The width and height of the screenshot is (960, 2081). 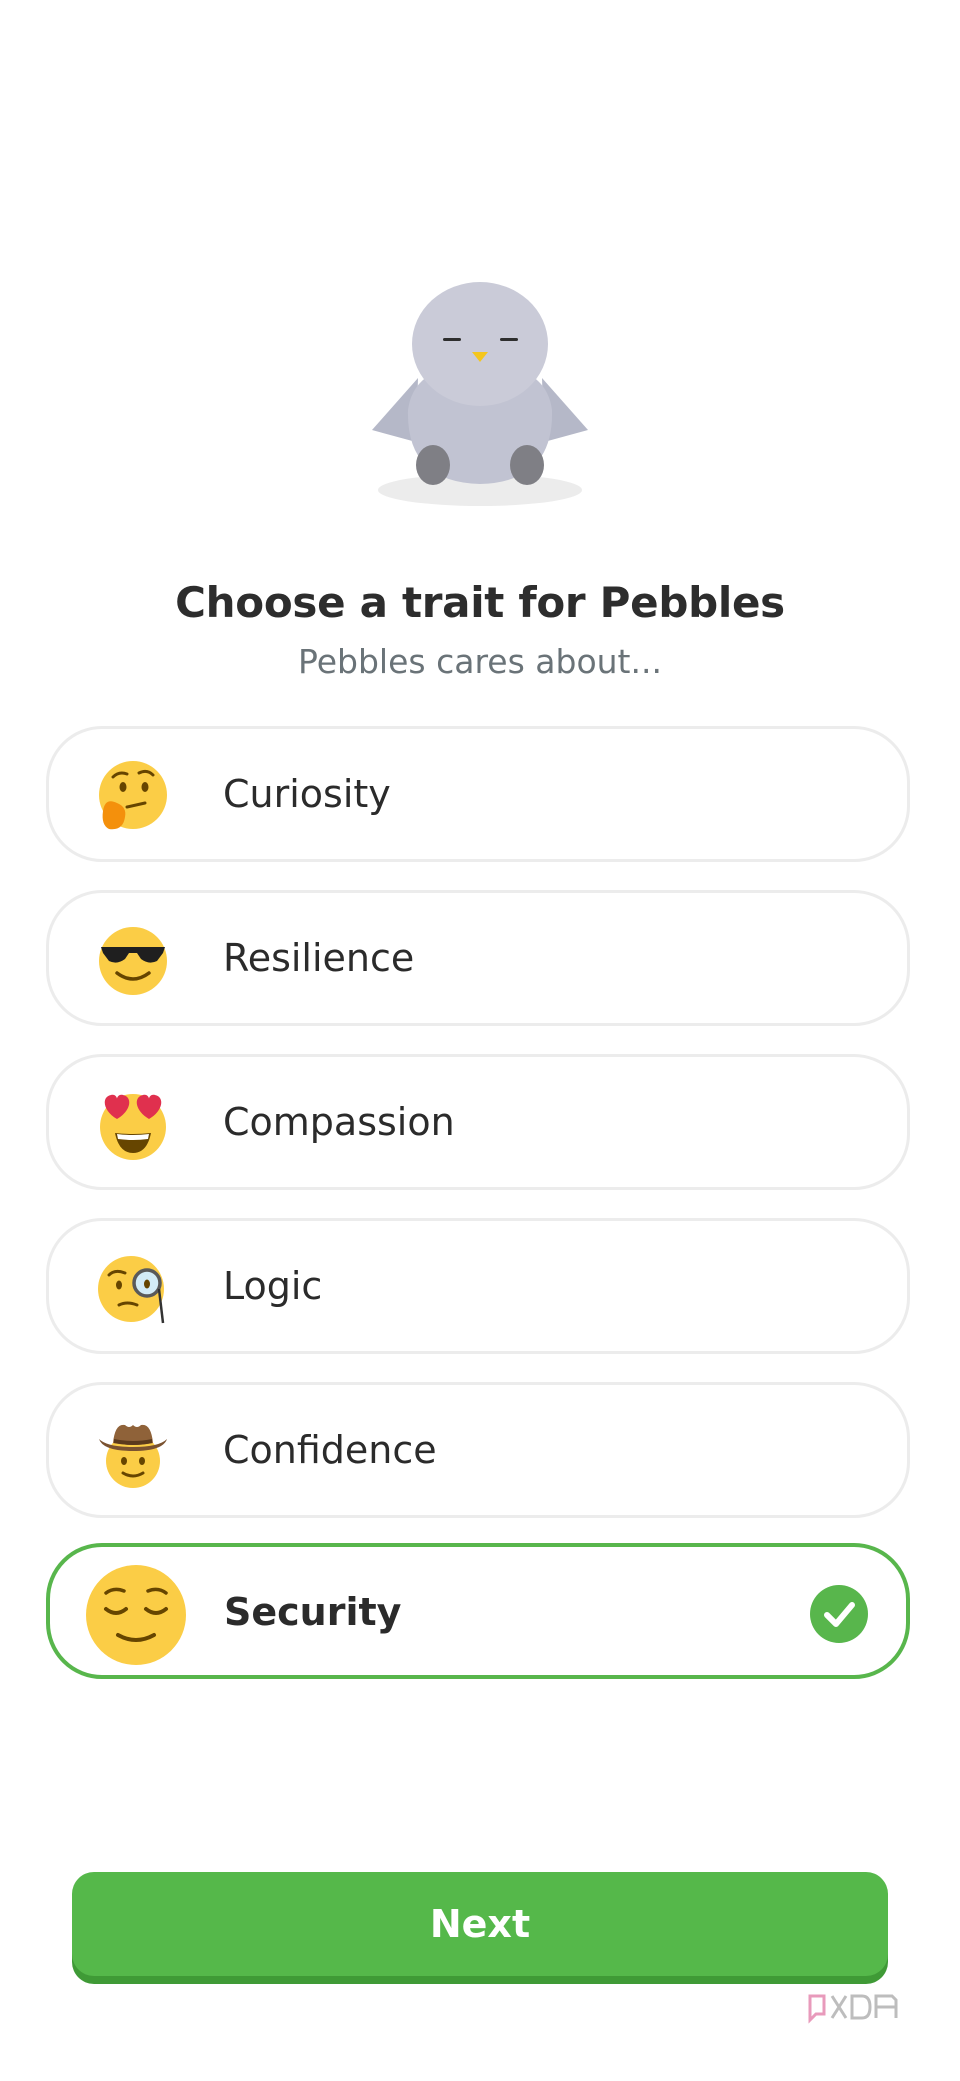 I want to click on pebbles-bird-icon, so click(x=480, y=394).